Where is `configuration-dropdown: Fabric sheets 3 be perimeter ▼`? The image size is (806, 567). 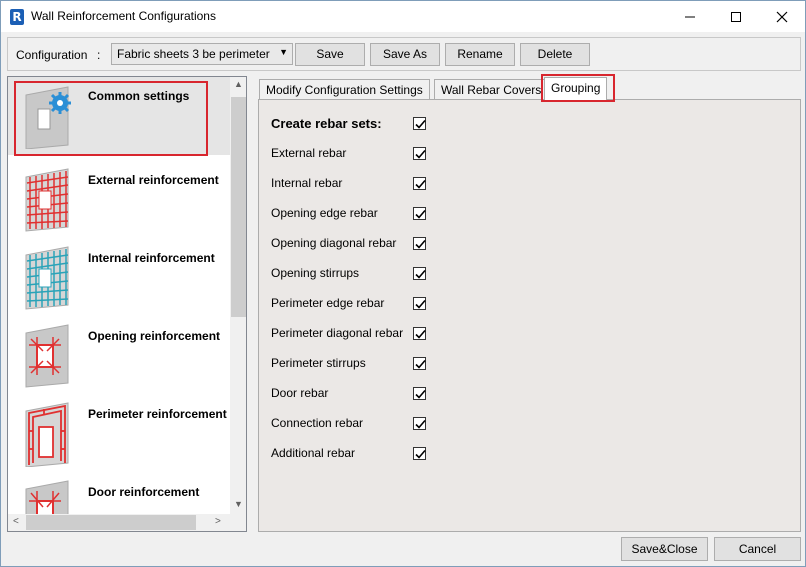 configuration-dropdown: Fabric sheets 3 be perimeter ▼ is located at coordinates (202, 54).